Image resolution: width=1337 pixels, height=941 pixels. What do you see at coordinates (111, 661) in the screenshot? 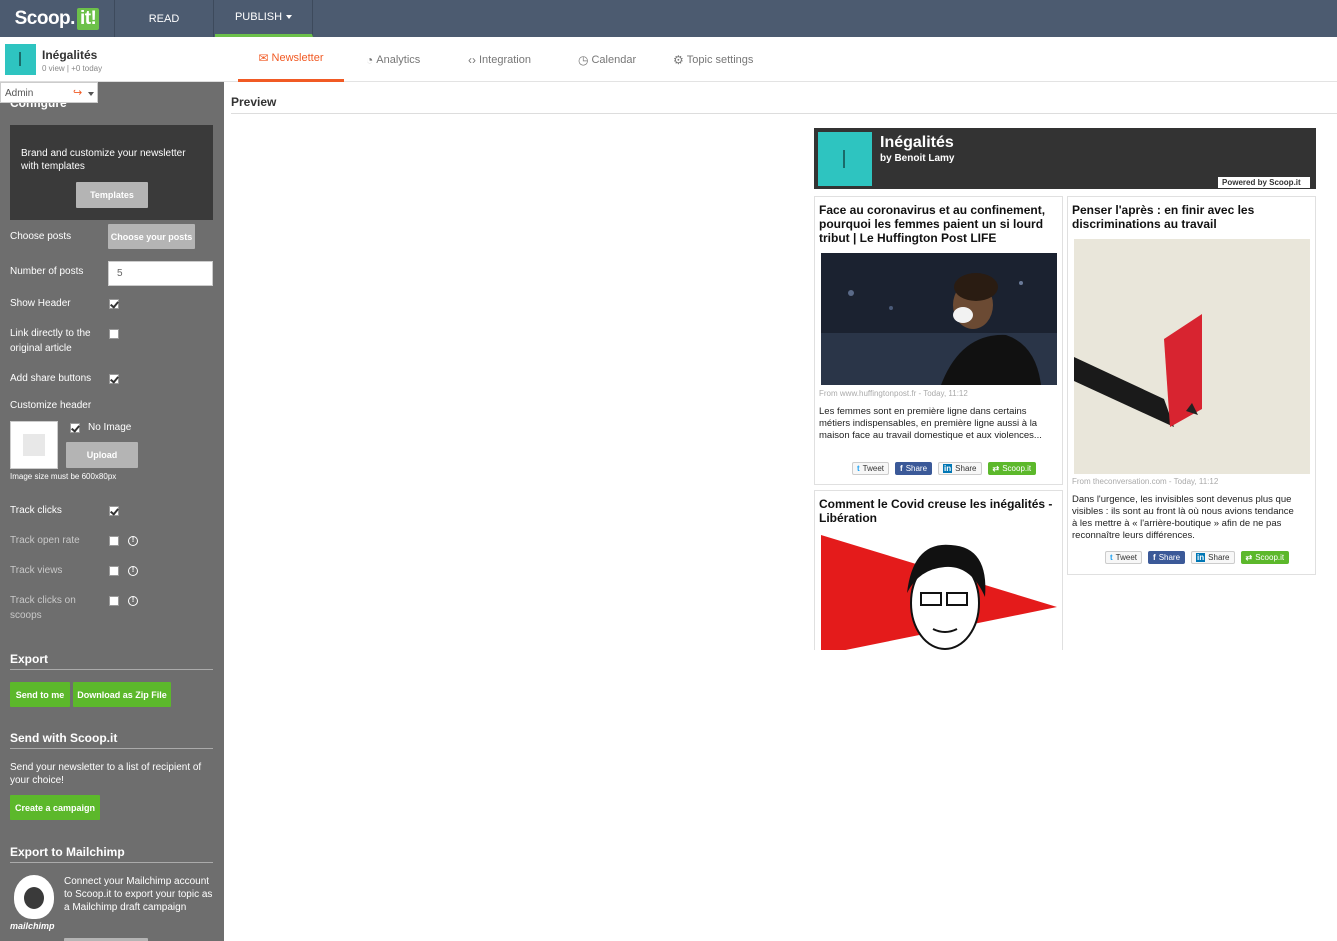
I see `export-title: Export` at bounding box center [111, 661].